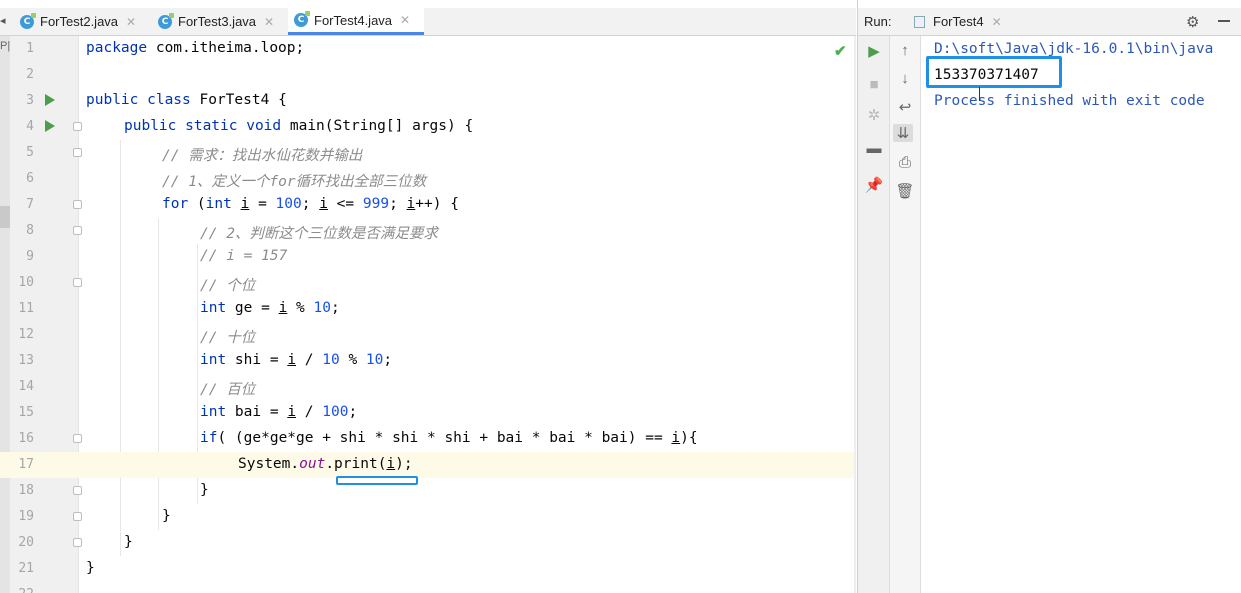  Describe the element at coordinates (878, 21) in the screenshot. I see `run-label: Run:` at that location.